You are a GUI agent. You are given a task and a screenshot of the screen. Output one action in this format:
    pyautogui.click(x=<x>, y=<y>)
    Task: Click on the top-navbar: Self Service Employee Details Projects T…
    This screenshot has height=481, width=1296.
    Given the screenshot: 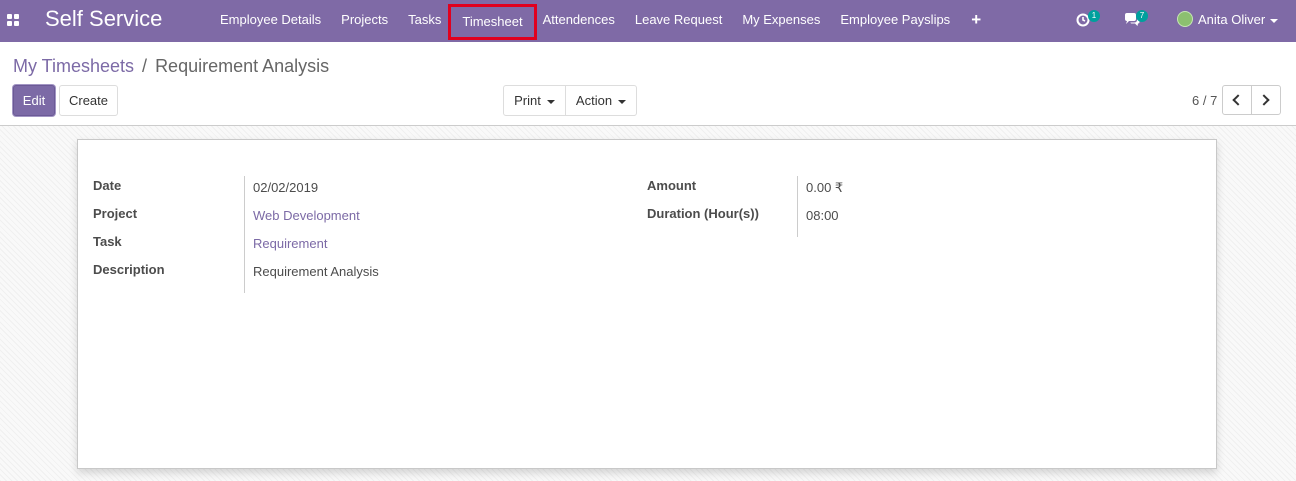 What is the action you would take?
    pyautogui.click(x=648, y=21)
    